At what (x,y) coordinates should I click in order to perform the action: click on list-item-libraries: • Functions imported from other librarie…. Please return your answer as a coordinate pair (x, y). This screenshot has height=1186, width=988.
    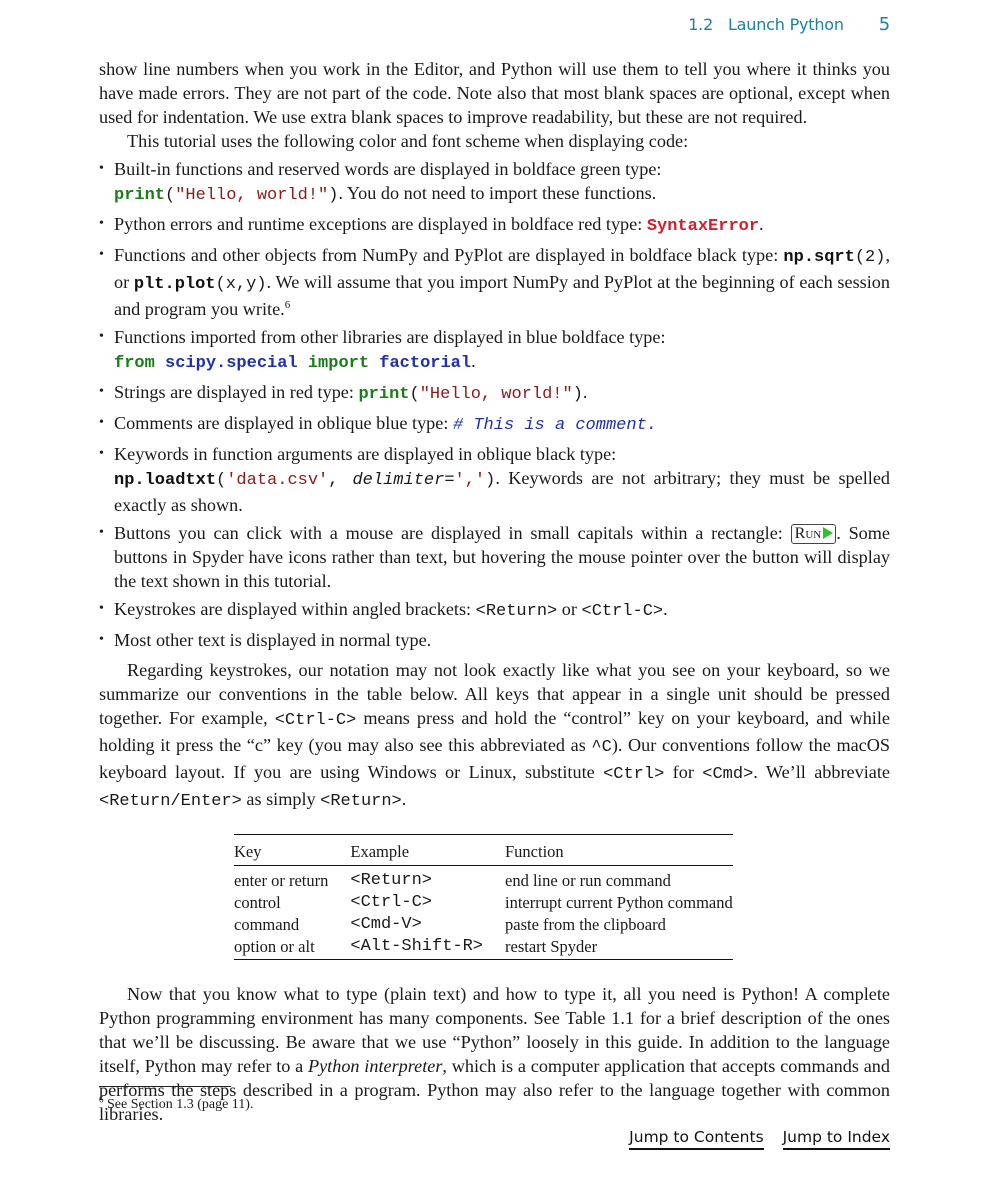
    Looking at the image, I should click on (382, 350).